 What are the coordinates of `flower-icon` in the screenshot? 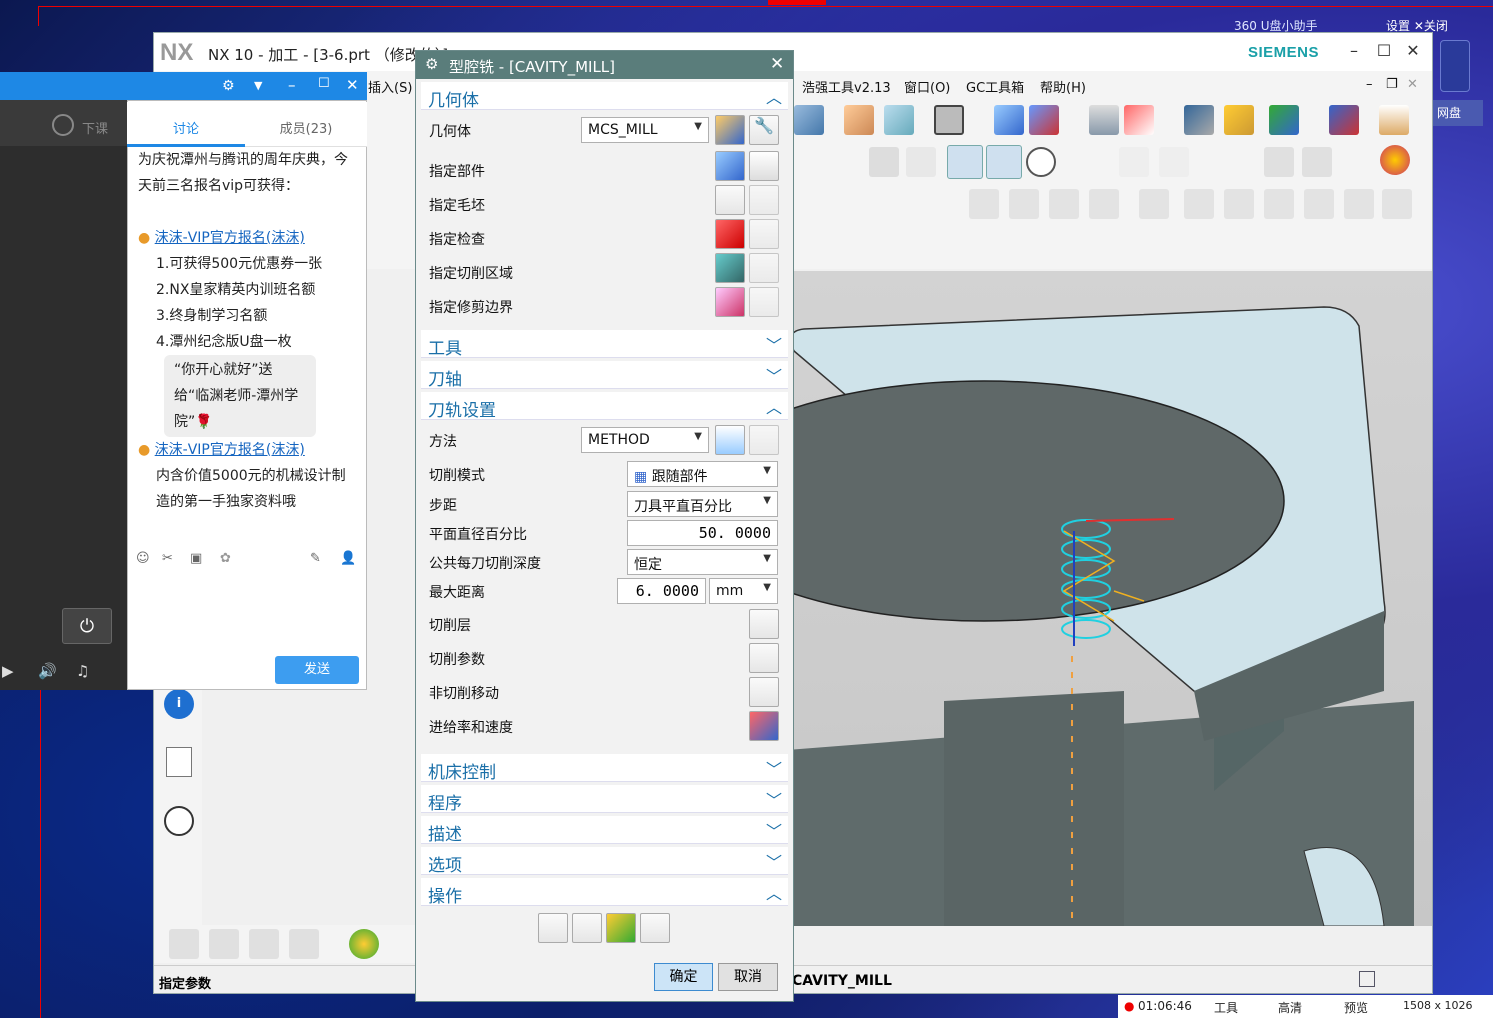 It's located at (1395, 160).